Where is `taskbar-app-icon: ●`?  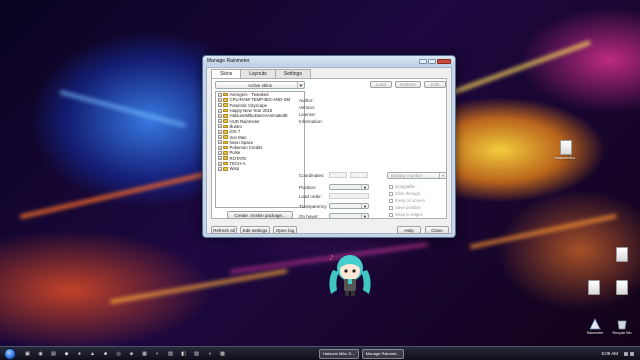
taskbar-app-icon: ● is located at coordinates (80, 354).